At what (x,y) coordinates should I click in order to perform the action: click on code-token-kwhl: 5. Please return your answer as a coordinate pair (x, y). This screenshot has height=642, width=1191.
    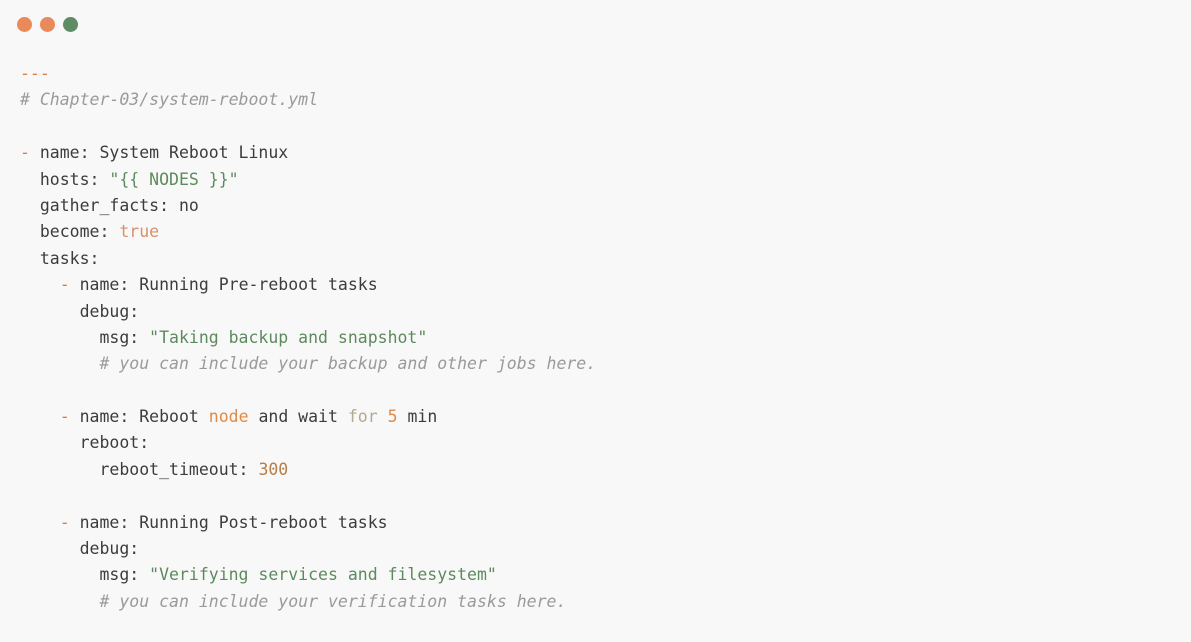
    Looking at the image, I should click on (392, 417).